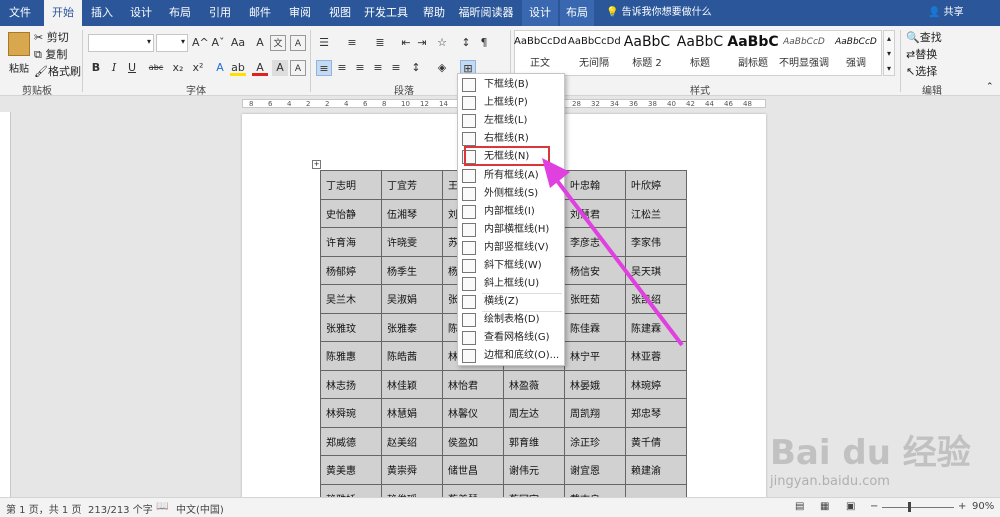 The image size is (1000, 517). What do you see at coordinates (473, 441) in the screenshot?
I see `table-cell: 侯盈如` at bounding box center [473, 441].